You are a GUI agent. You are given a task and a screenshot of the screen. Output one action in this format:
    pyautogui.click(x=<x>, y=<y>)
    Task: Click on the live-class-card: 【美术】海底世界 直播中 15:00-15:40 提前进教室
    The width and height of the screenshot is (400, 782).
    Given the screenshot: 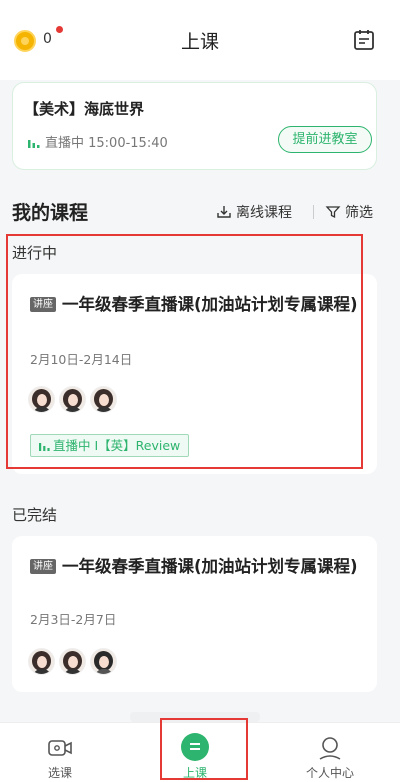 What is the action you would take?
    pyautogui.click(x=194, y=126)
    